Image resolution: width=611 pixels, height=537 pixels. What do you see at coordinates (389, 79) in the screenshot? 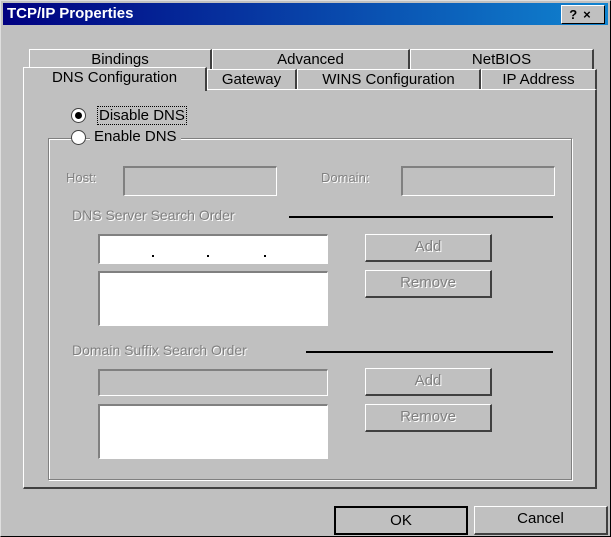
I see `tab-wins-configuration: WINS Configuration` at bounding box center [389, 79].